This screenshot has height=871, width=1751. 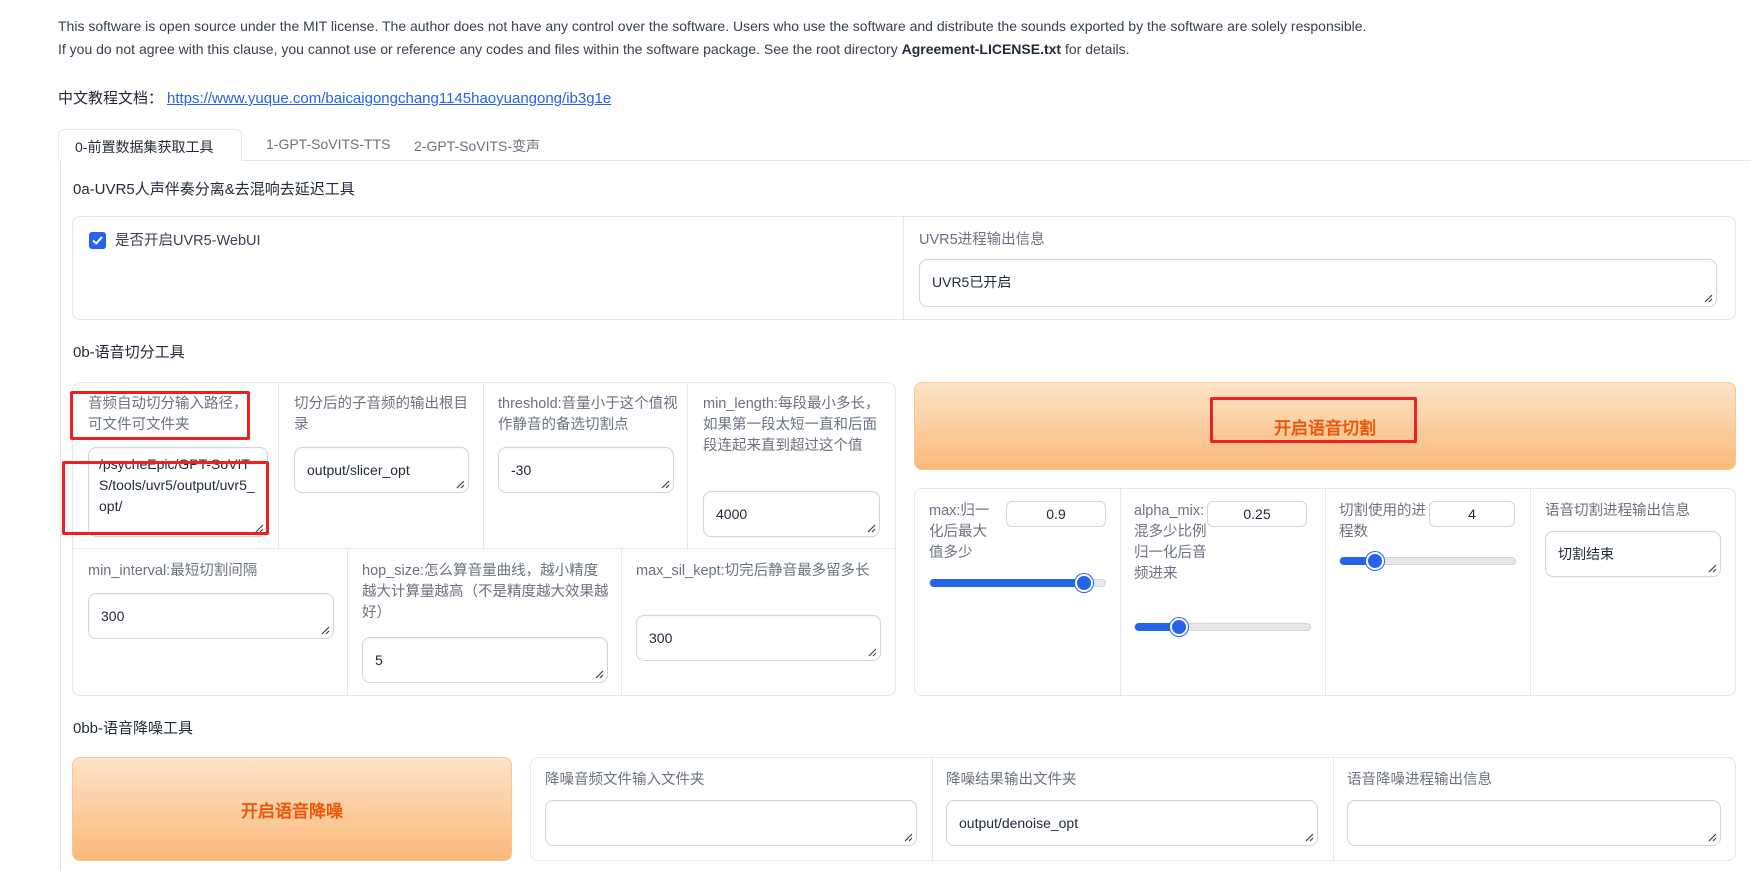 I want to click on max-sil-kept-field: 300, so click(x=758, y=638).